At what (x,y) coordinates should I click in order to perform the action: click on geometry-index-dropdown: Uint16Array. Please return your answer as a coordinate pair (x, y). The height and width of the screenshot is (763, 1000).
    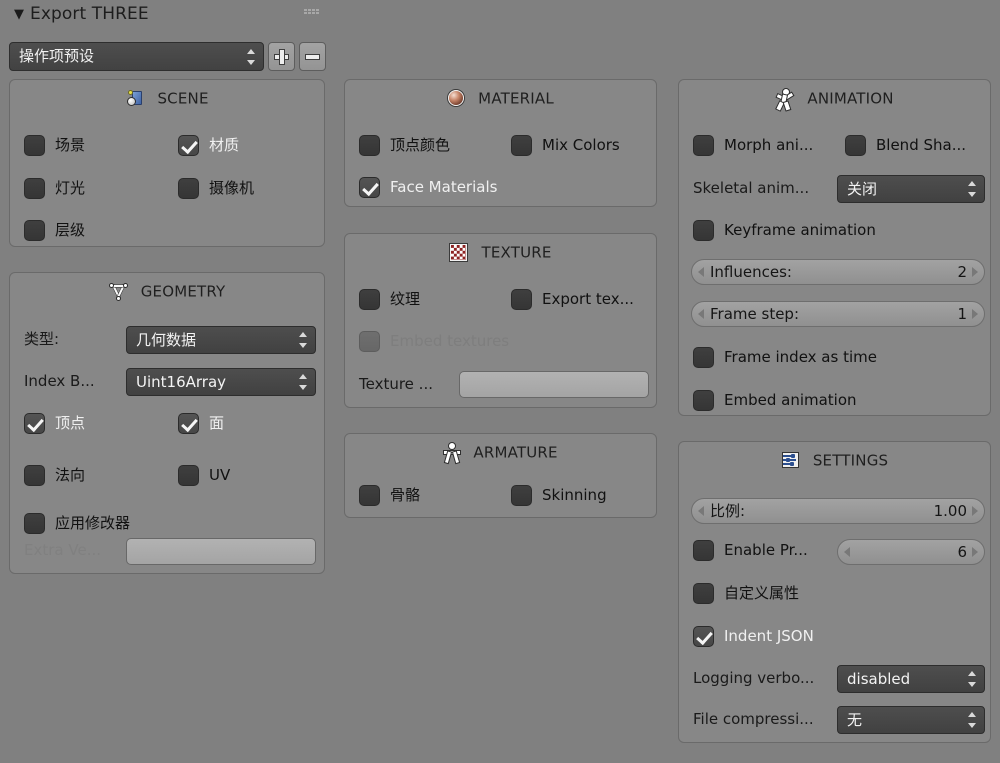
    Looking at the image, I should click on (221, 382).